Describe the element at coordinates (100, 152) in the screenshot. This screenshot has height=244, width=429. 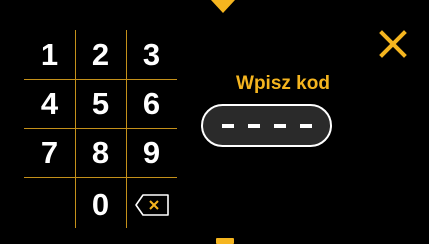
I see `key-8: 8` at that location.